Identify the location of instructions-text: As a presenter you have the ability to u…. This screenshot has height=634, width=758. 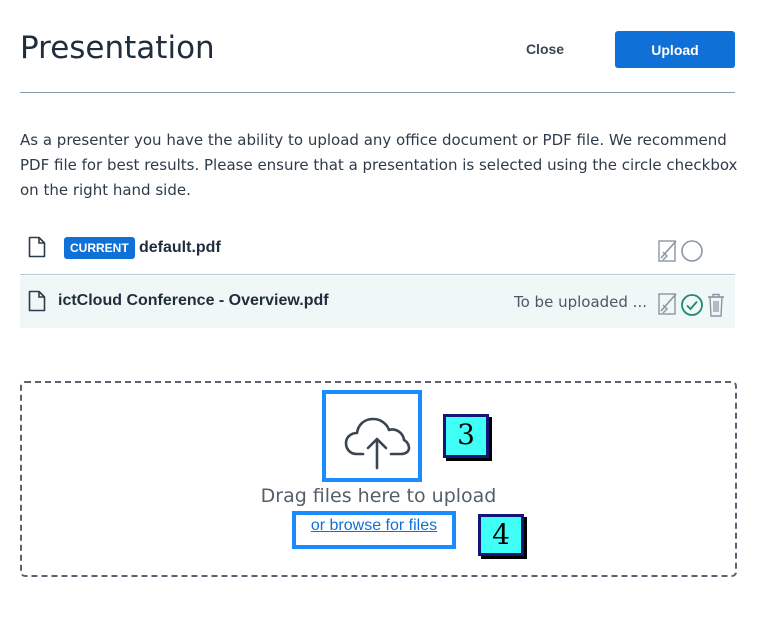
(379, 165).